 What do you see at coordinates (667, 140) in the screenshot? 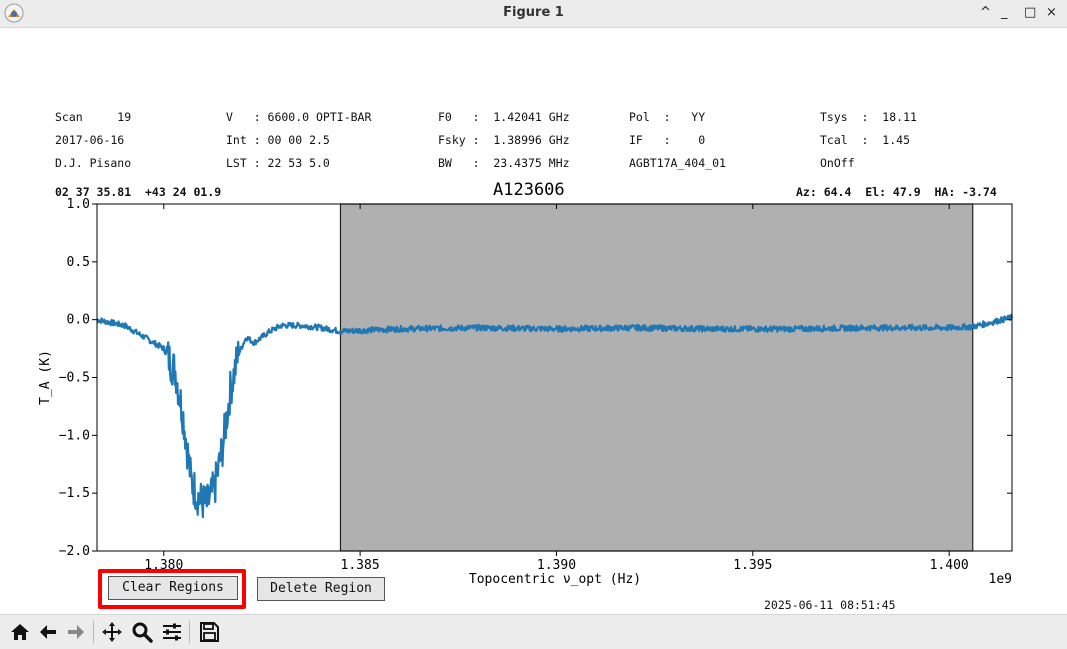
I see `if-label: IF : 0` at bounding box center [667, 140].